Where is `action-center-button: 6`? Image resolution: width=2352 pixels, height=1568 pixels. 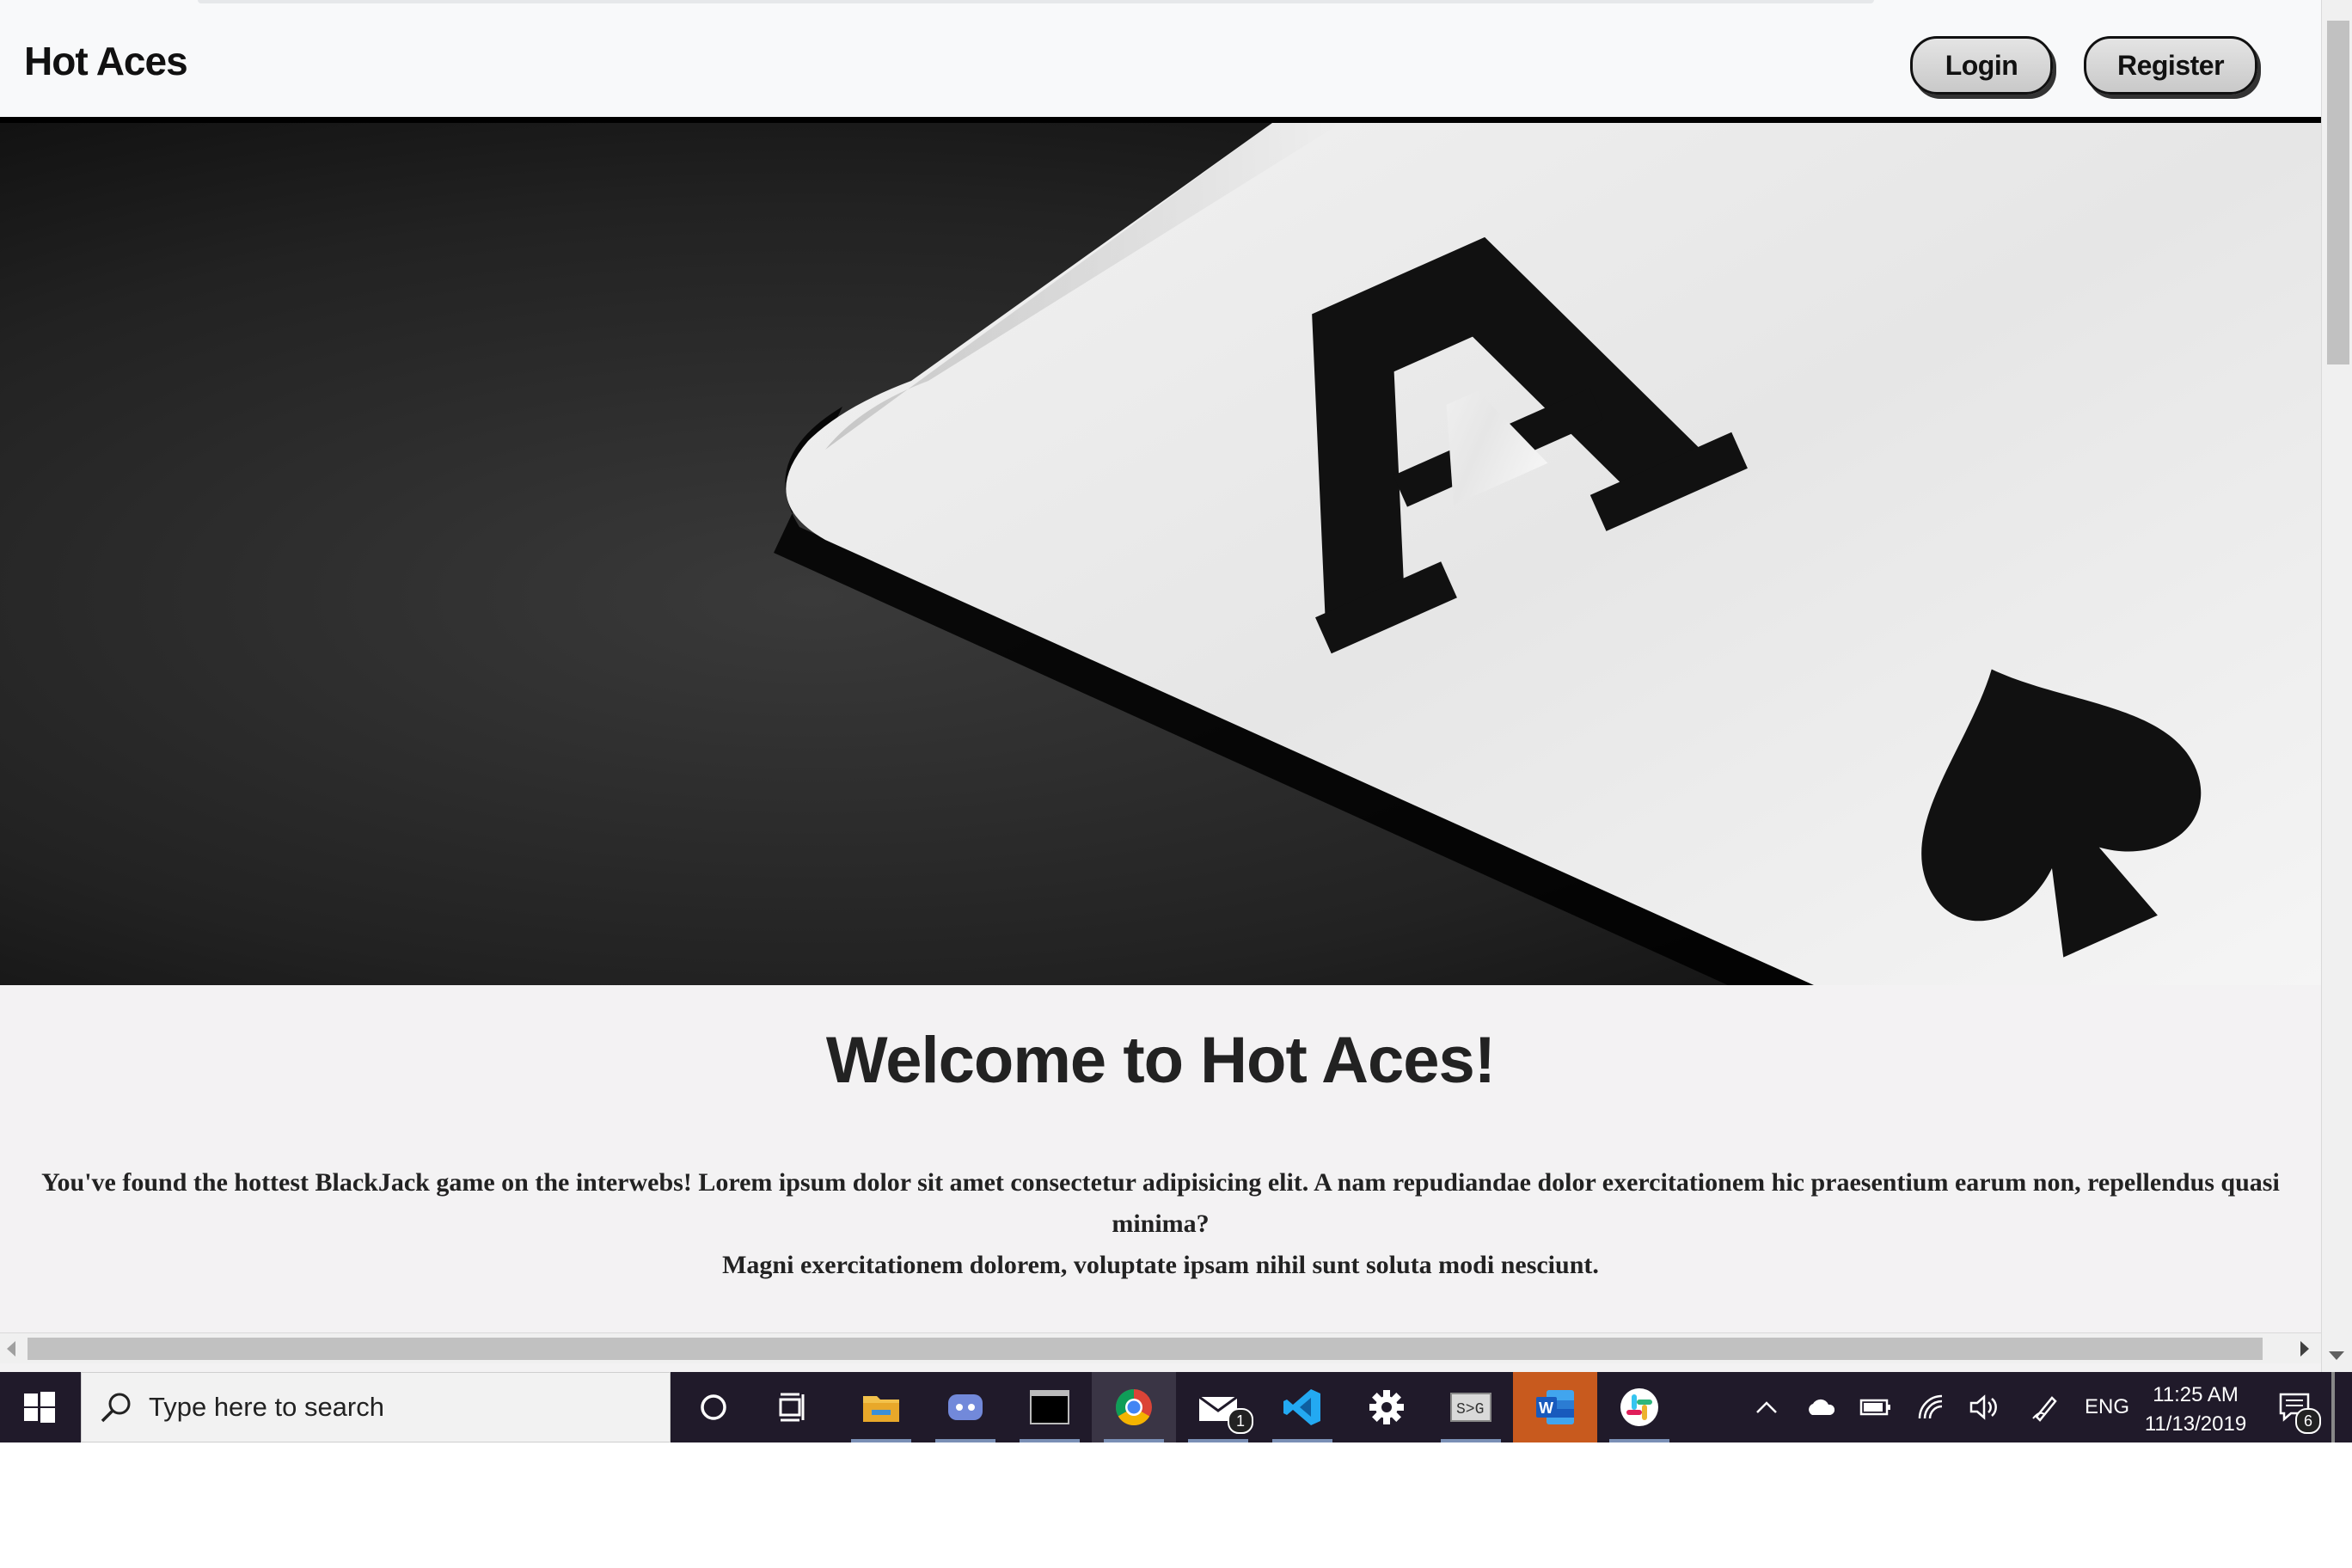 action-center-button: 6 is located at coordinates (2295, 1407).